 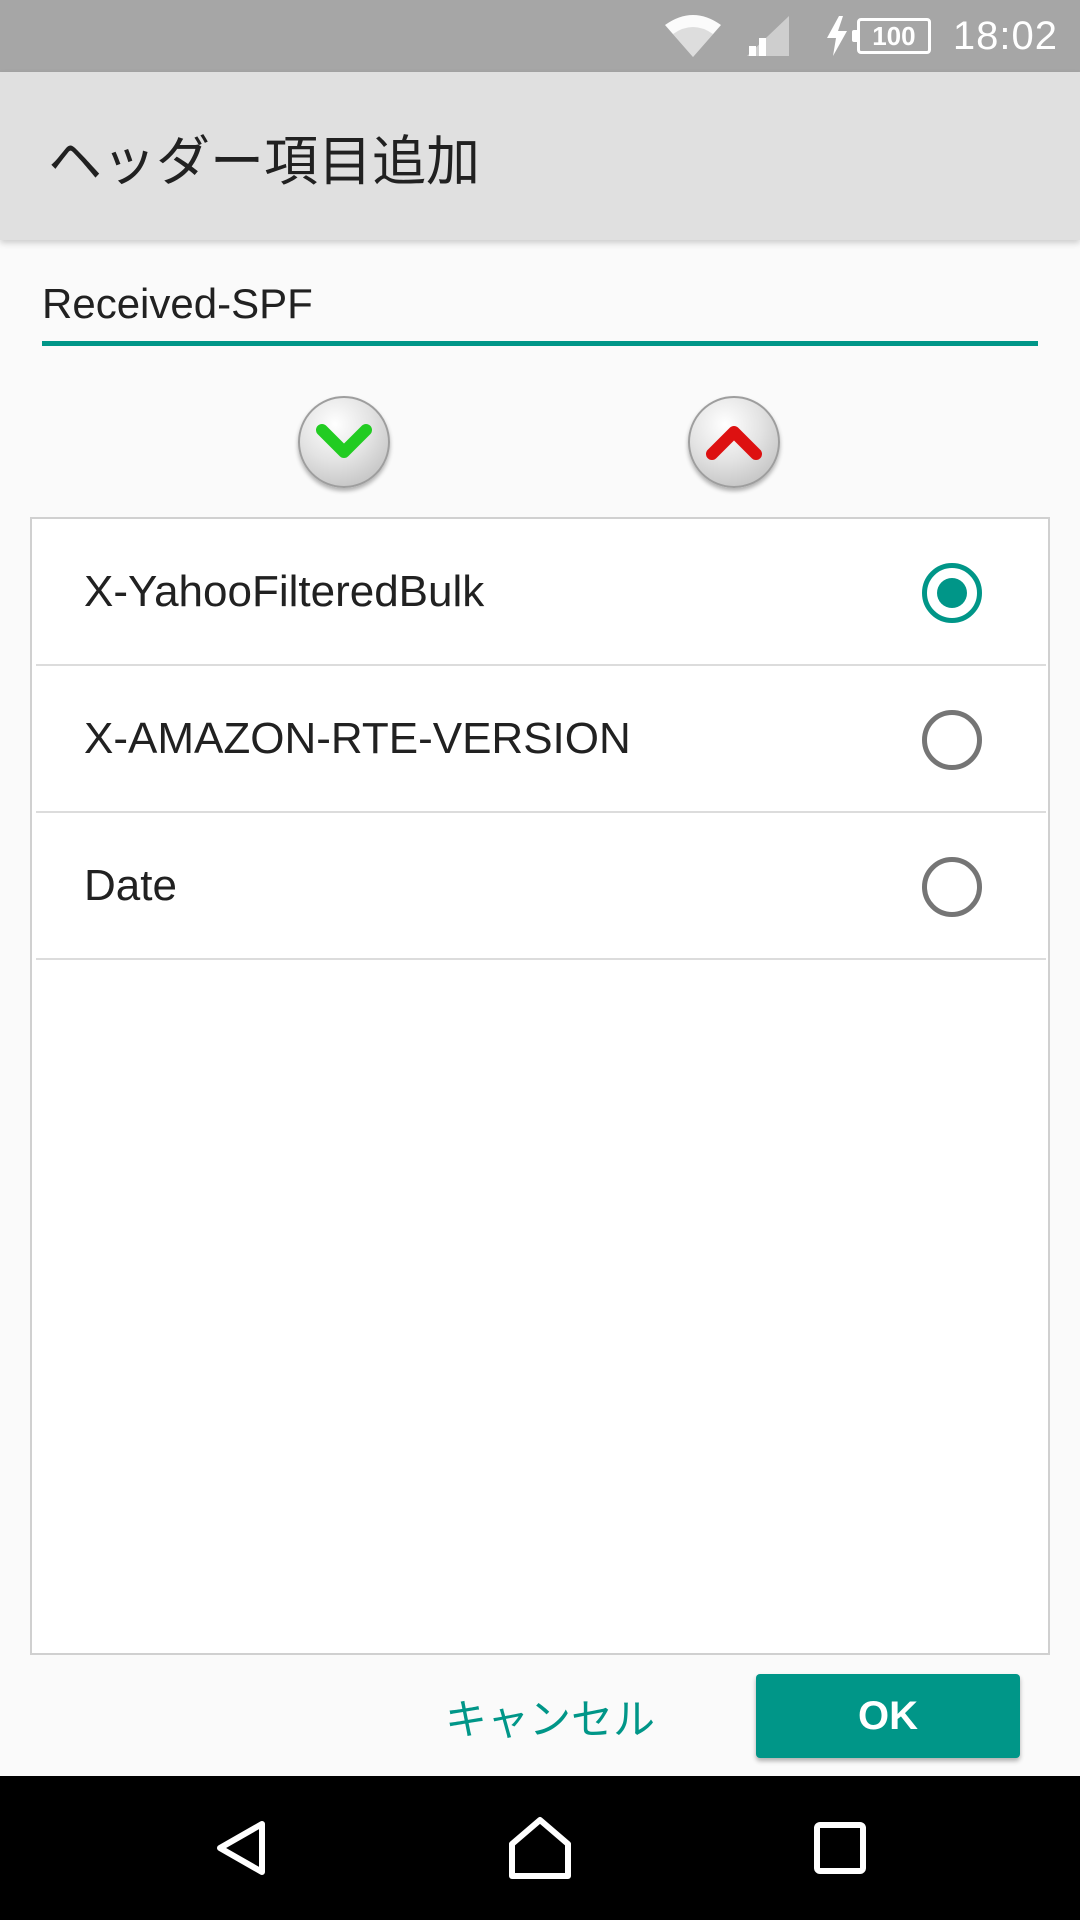 I want to click on recent-apps-icon, so click(x=840, y=1848).